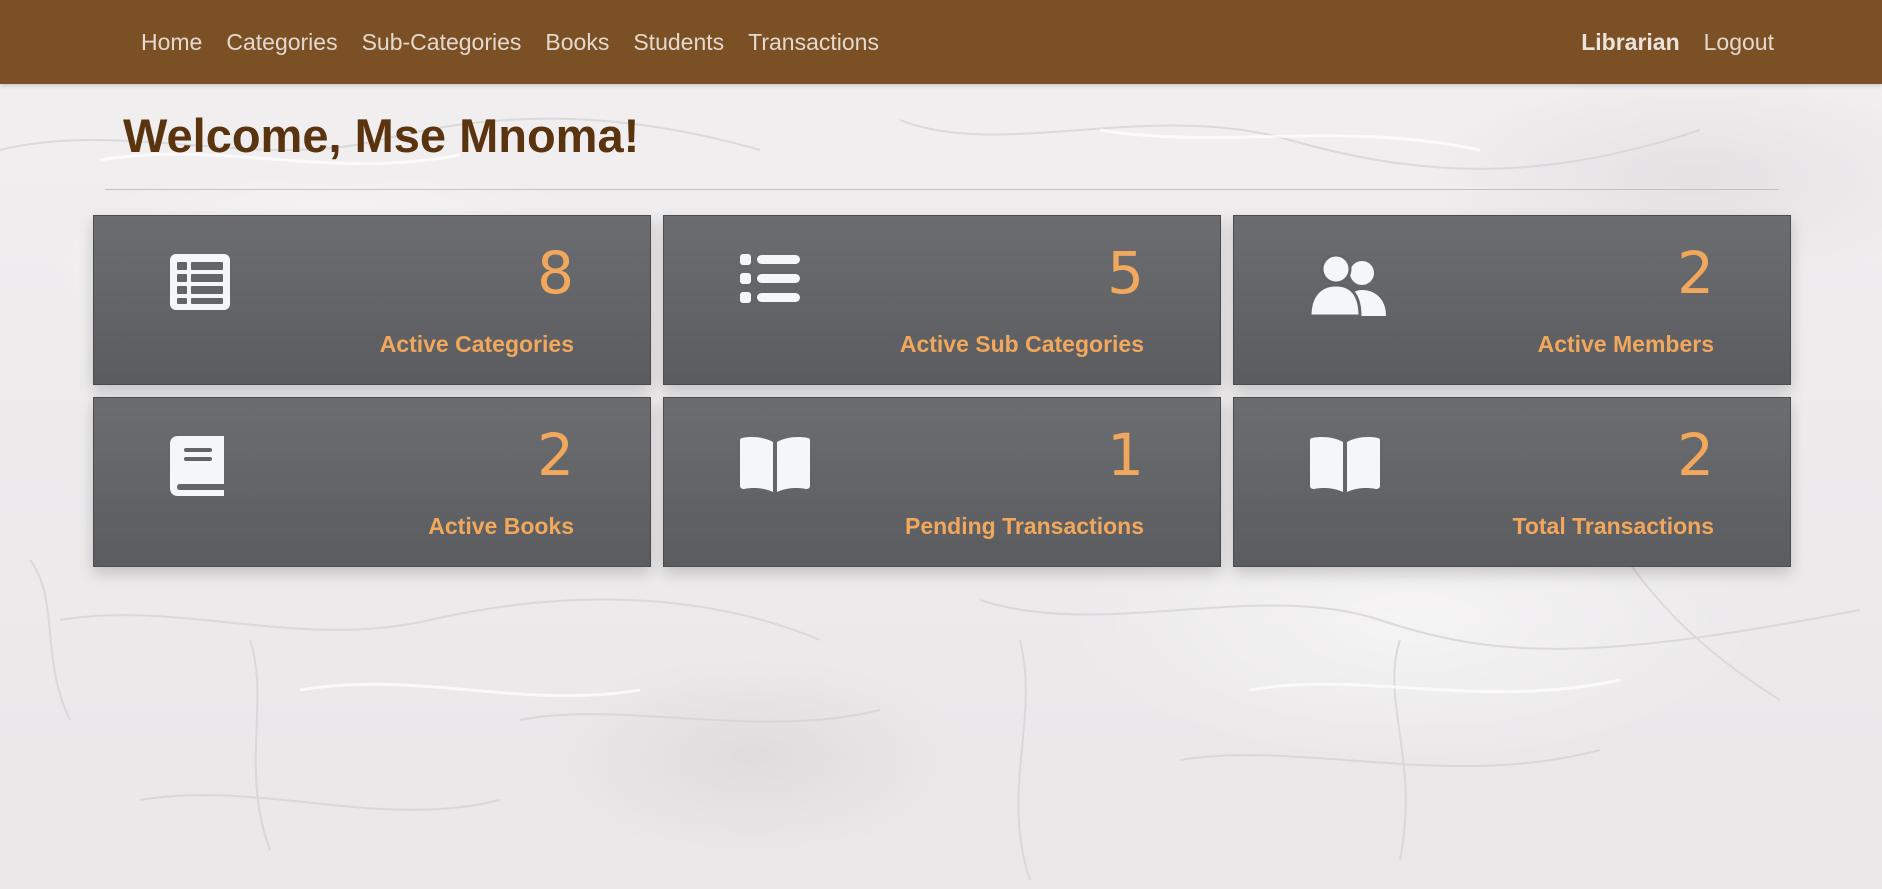 This screenshot has width=1882, height=889. What do you see at coordinates (577, 42) in the screenshot?
I see `nav-books-link: Books` at bounding box center [577, 42].